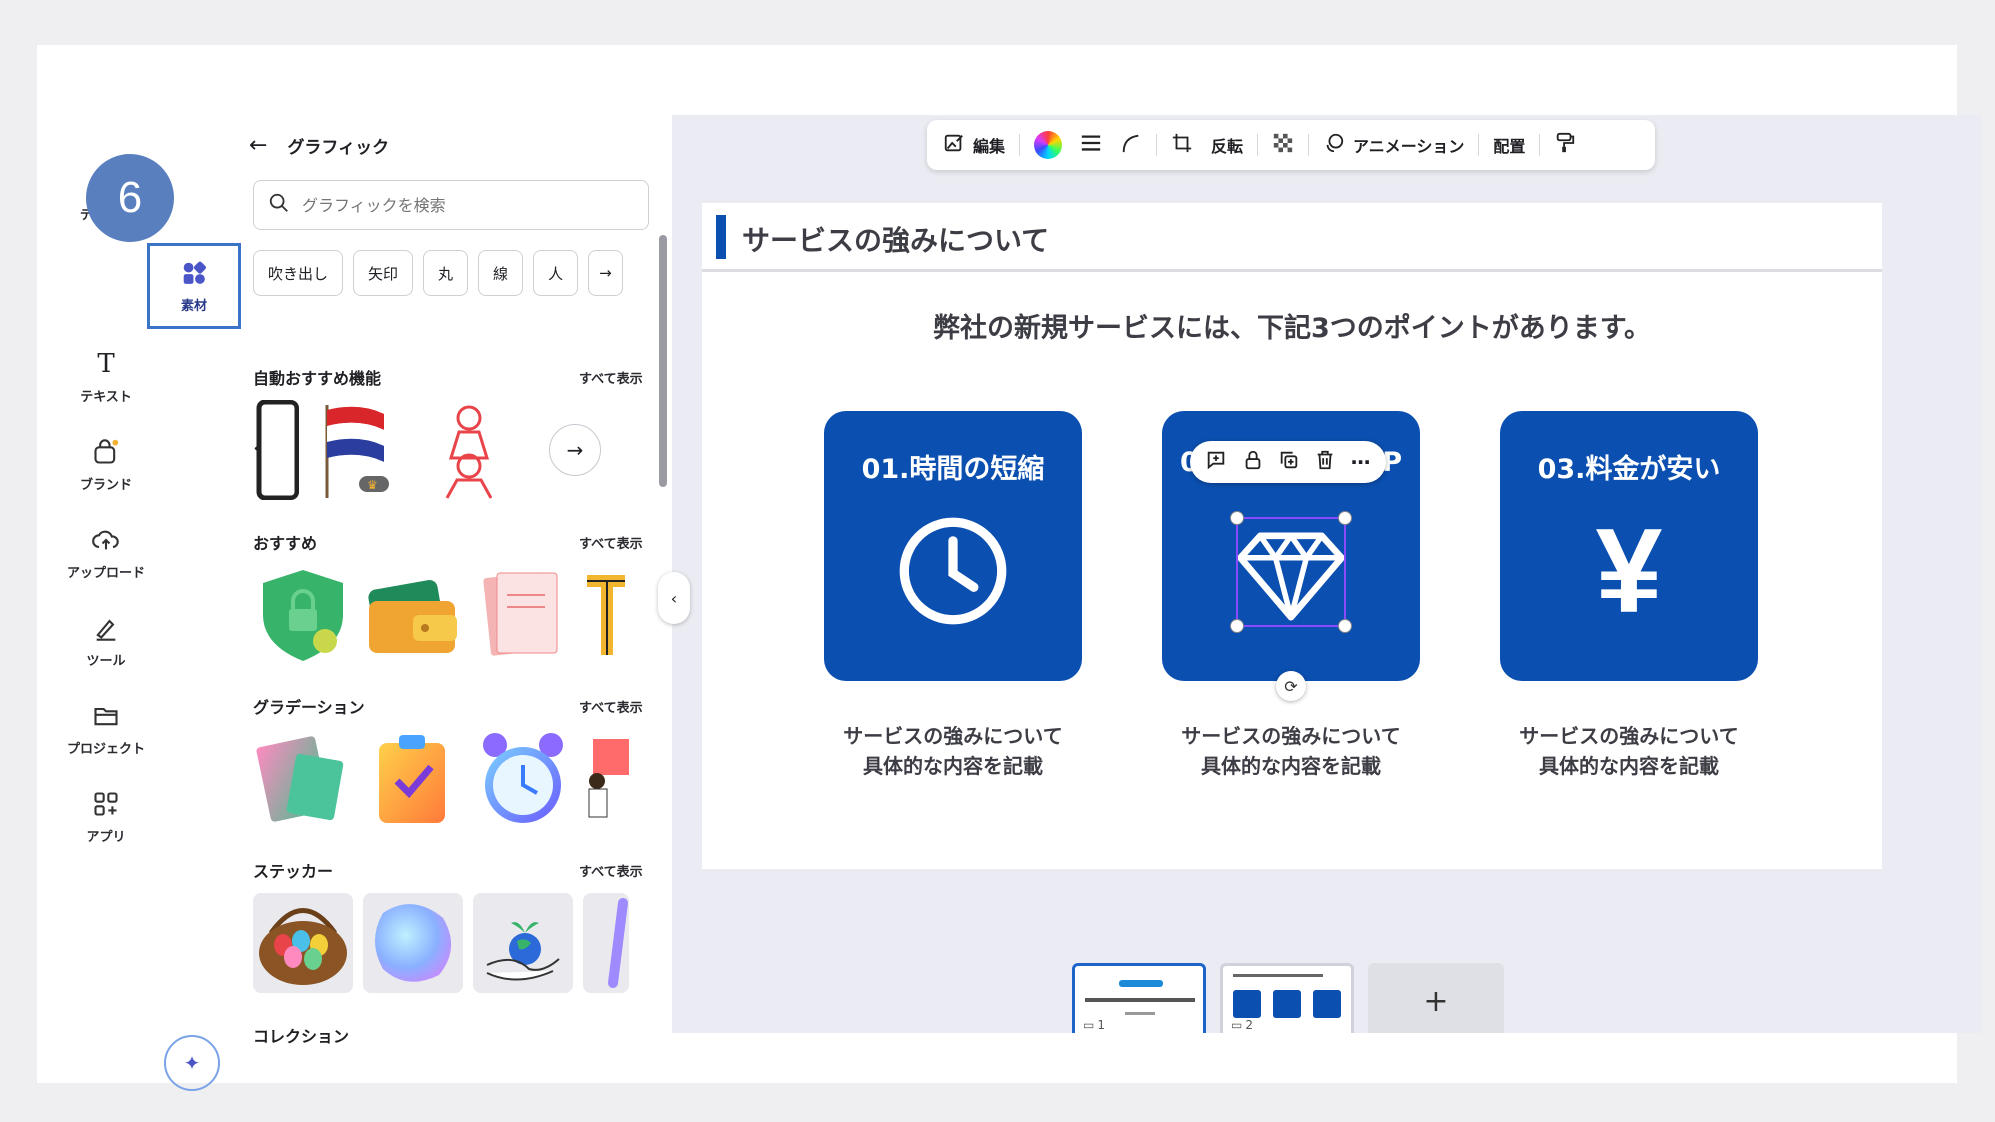 The height and width of the screenshot is (1122, 1995). Describe the element at coordinates (1292, 270) in the screenshot. I see `title-divider` at that location.